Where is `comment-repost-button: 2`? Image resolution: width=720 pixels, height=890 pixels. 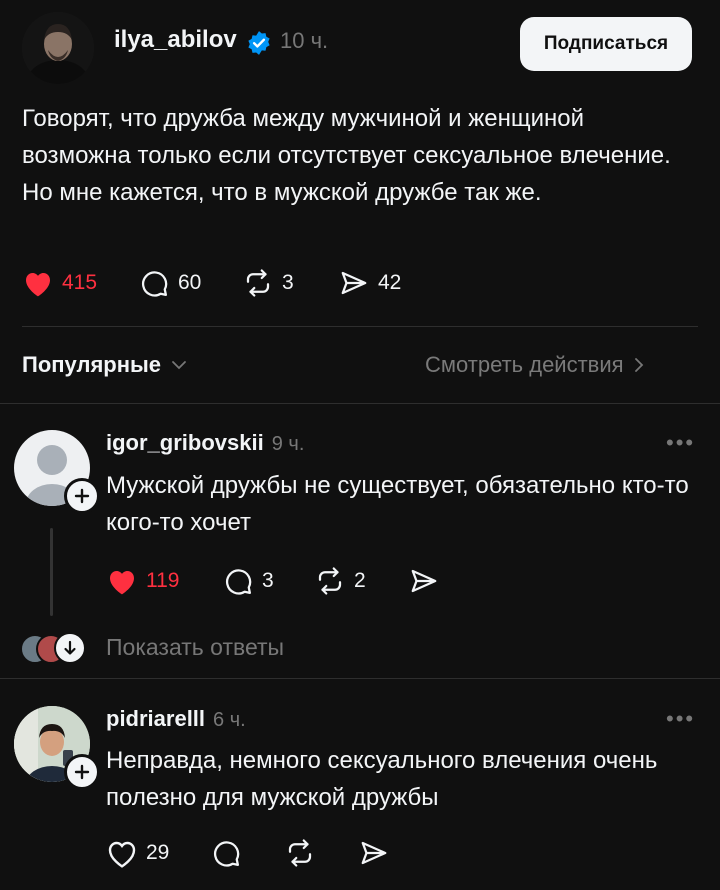
comment-repost-button: 2 is located at coordinates (340, 581).